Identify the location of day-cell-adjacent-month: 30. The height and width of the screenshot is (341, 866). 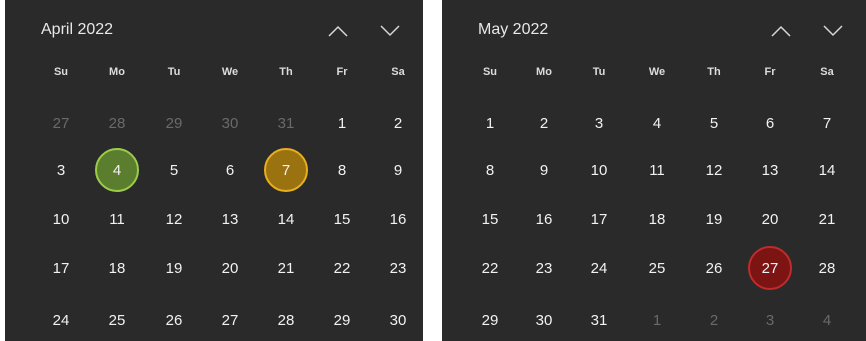
(230, 123).